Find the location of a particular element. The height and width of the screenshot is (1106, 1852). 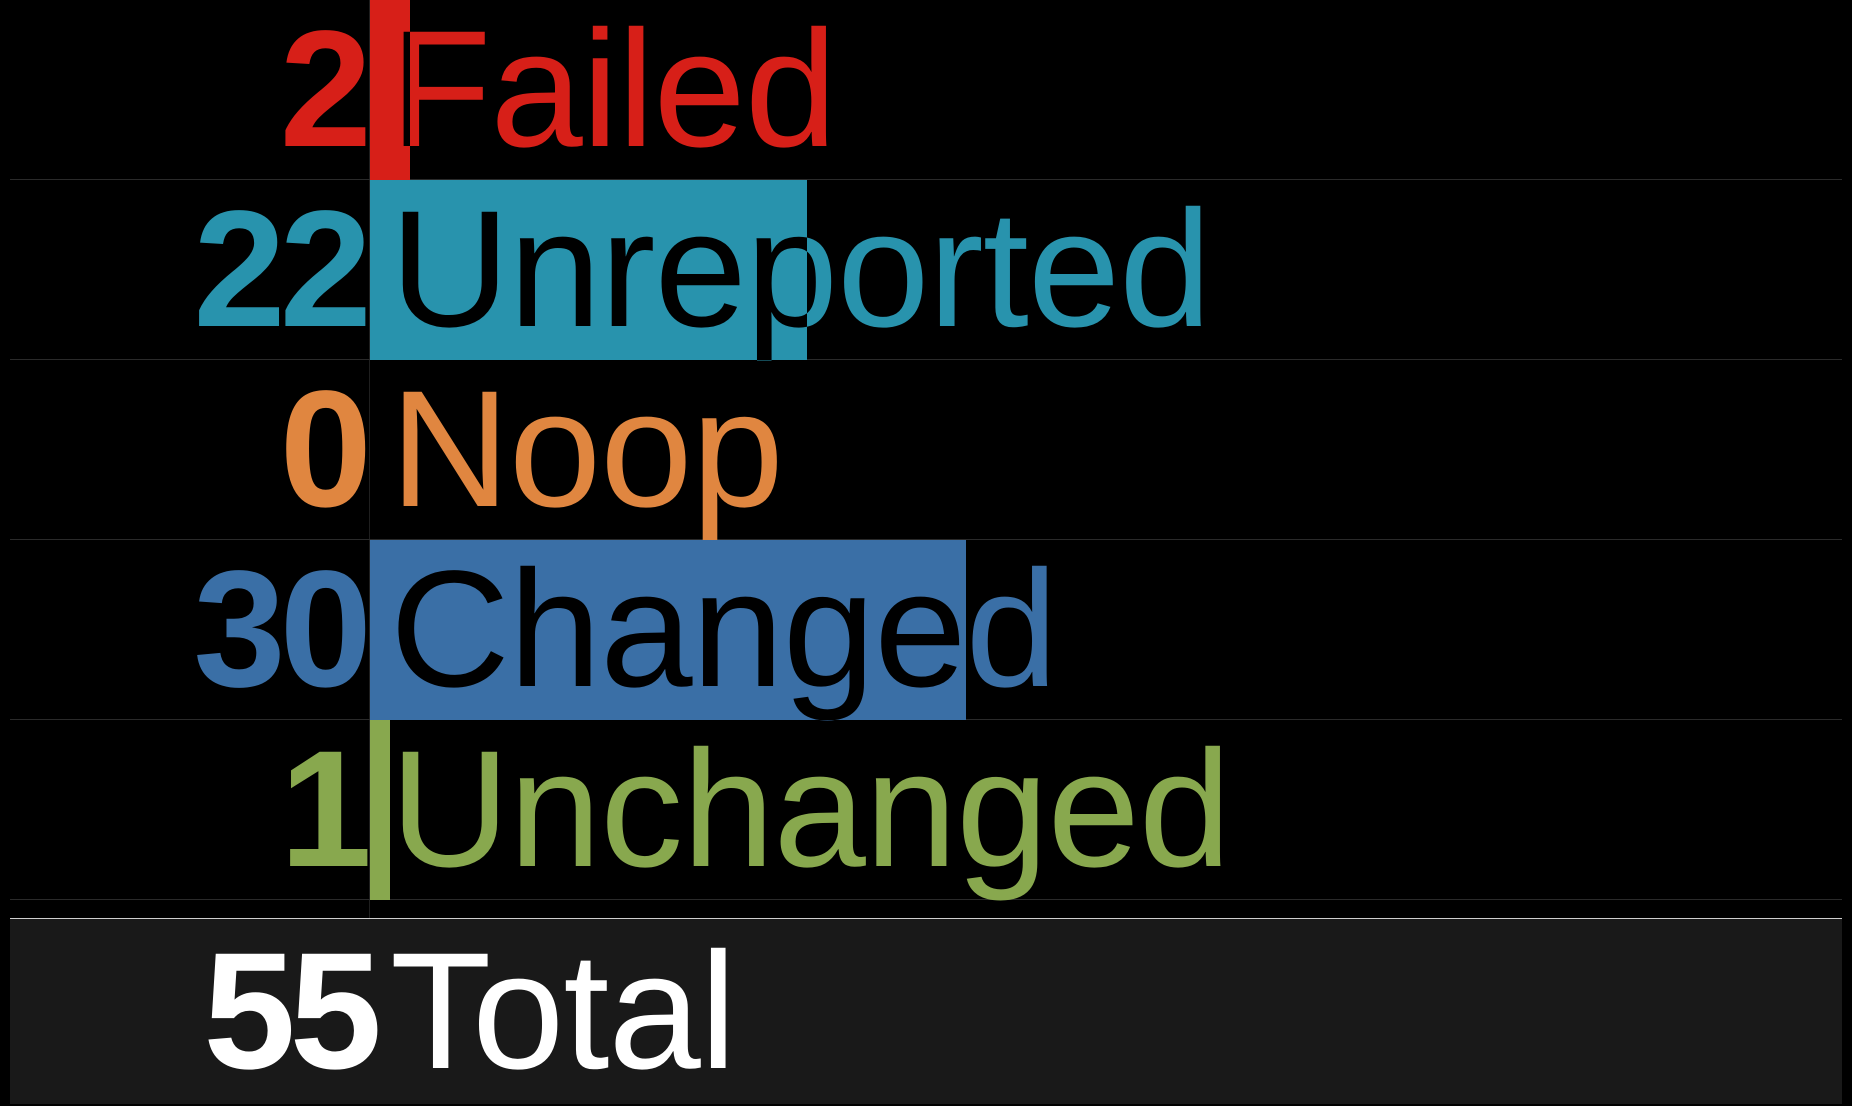

total-label: Total is located at coordinates (563, 1011).